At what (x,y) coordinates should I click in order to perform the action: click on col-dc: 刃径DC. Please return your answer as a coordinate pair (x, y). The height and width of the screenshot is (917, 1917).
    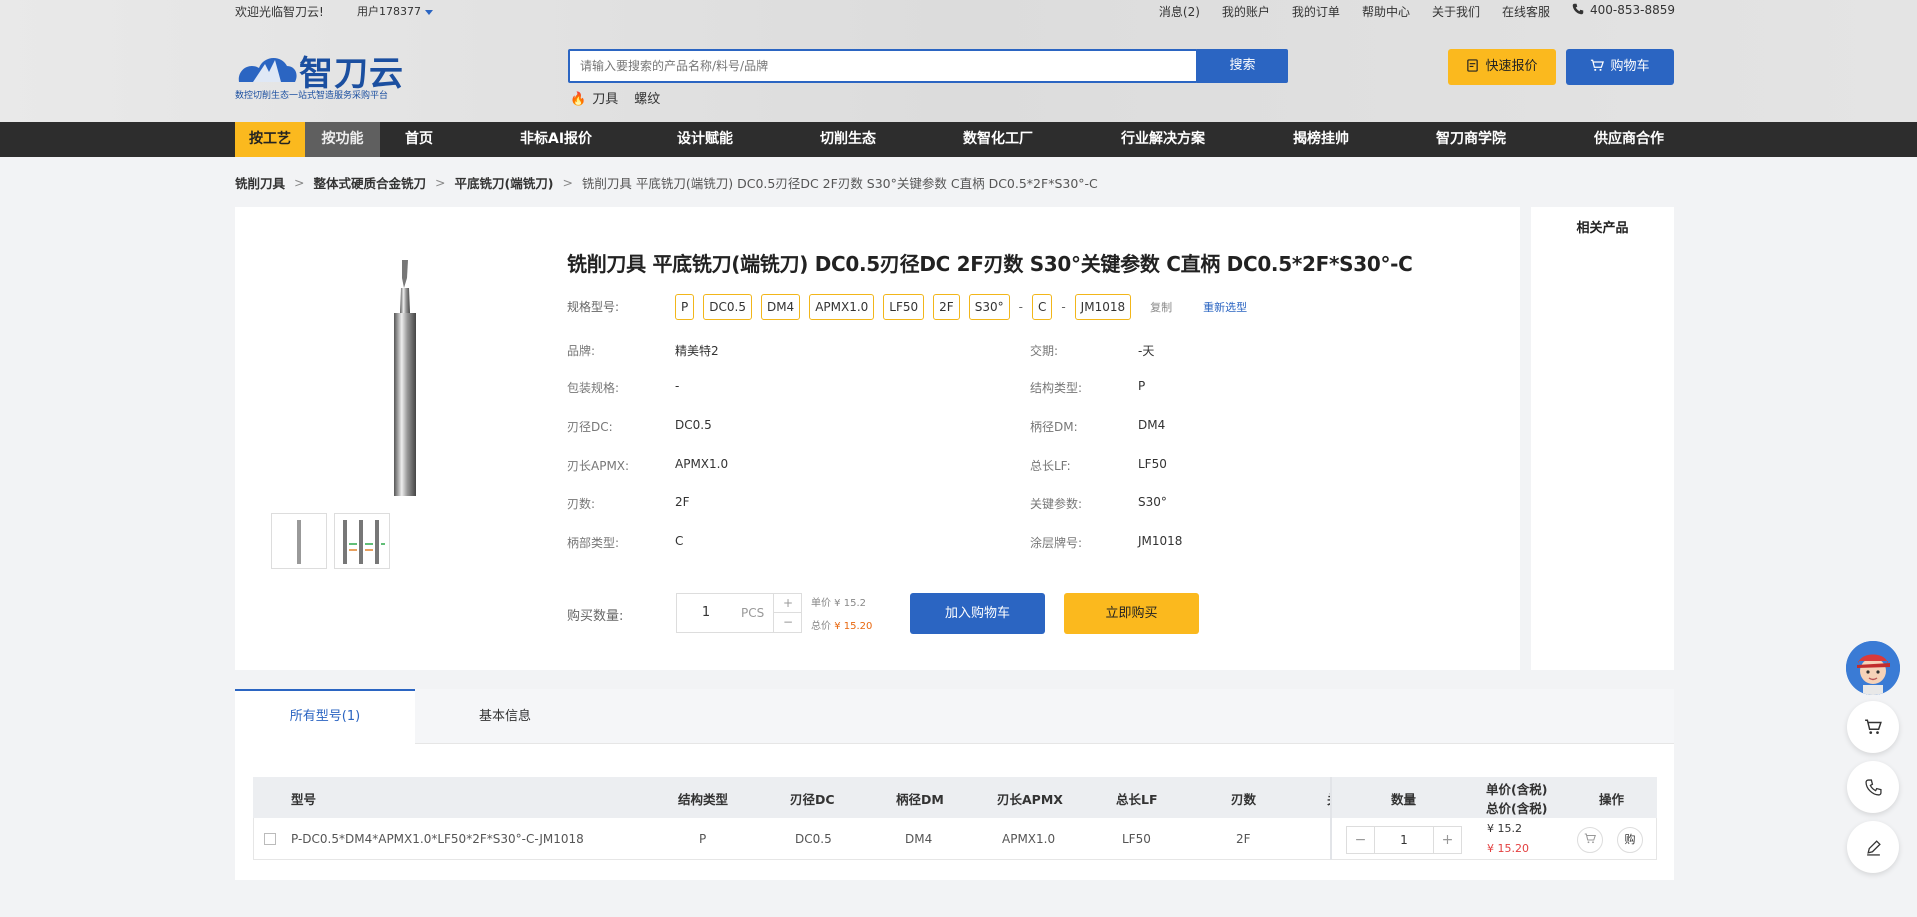
    Looking at the image, I should click on (812, 799).